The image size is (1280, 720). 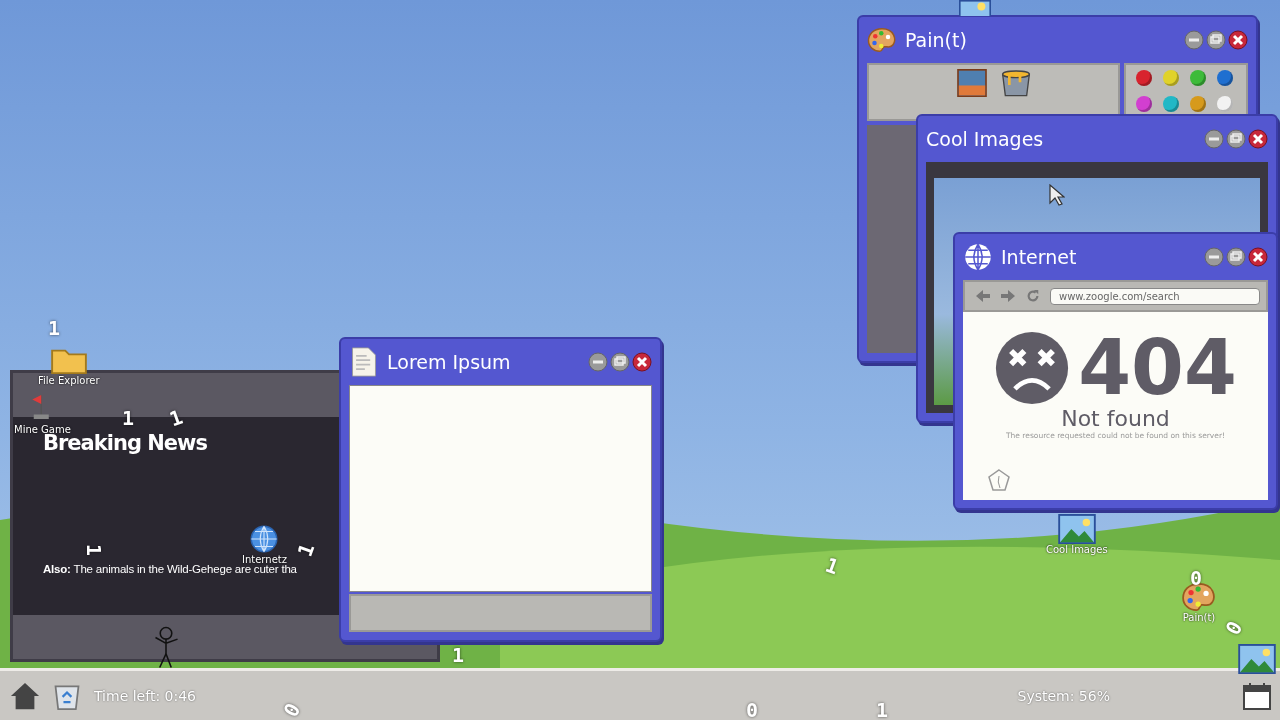 What do you see at coordinates (999, 480) in the screenshot?
I see `pentagon-icon` at bounding box center [999, 480].